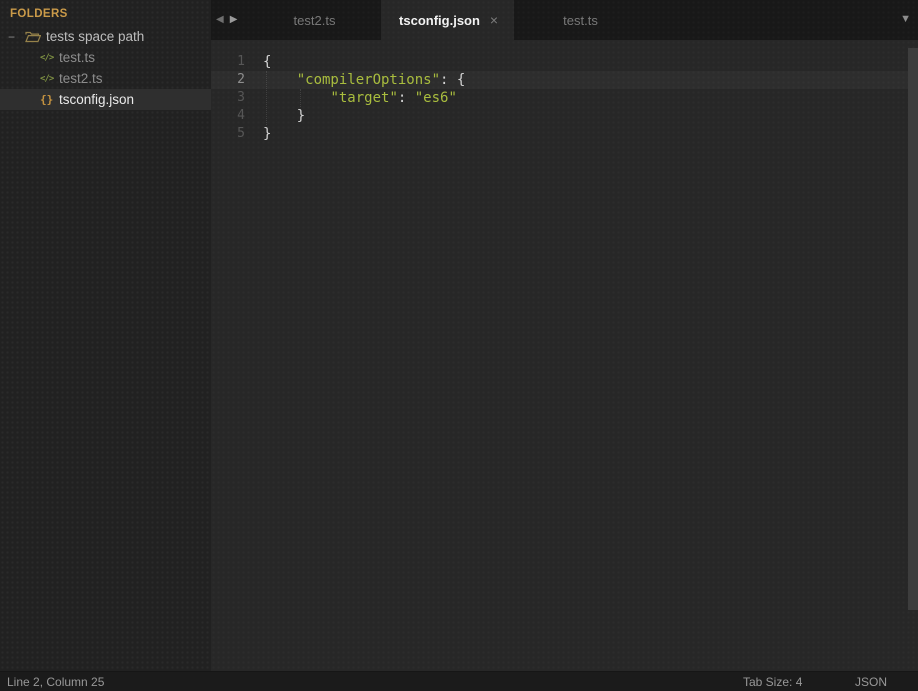 This screenshot has height=691, width=918. Describe the element at coordinates (459, 681) in the screenshot. I see `status-bar: Line 2, Column 25 Tab Size: 4 JSON` at that location.